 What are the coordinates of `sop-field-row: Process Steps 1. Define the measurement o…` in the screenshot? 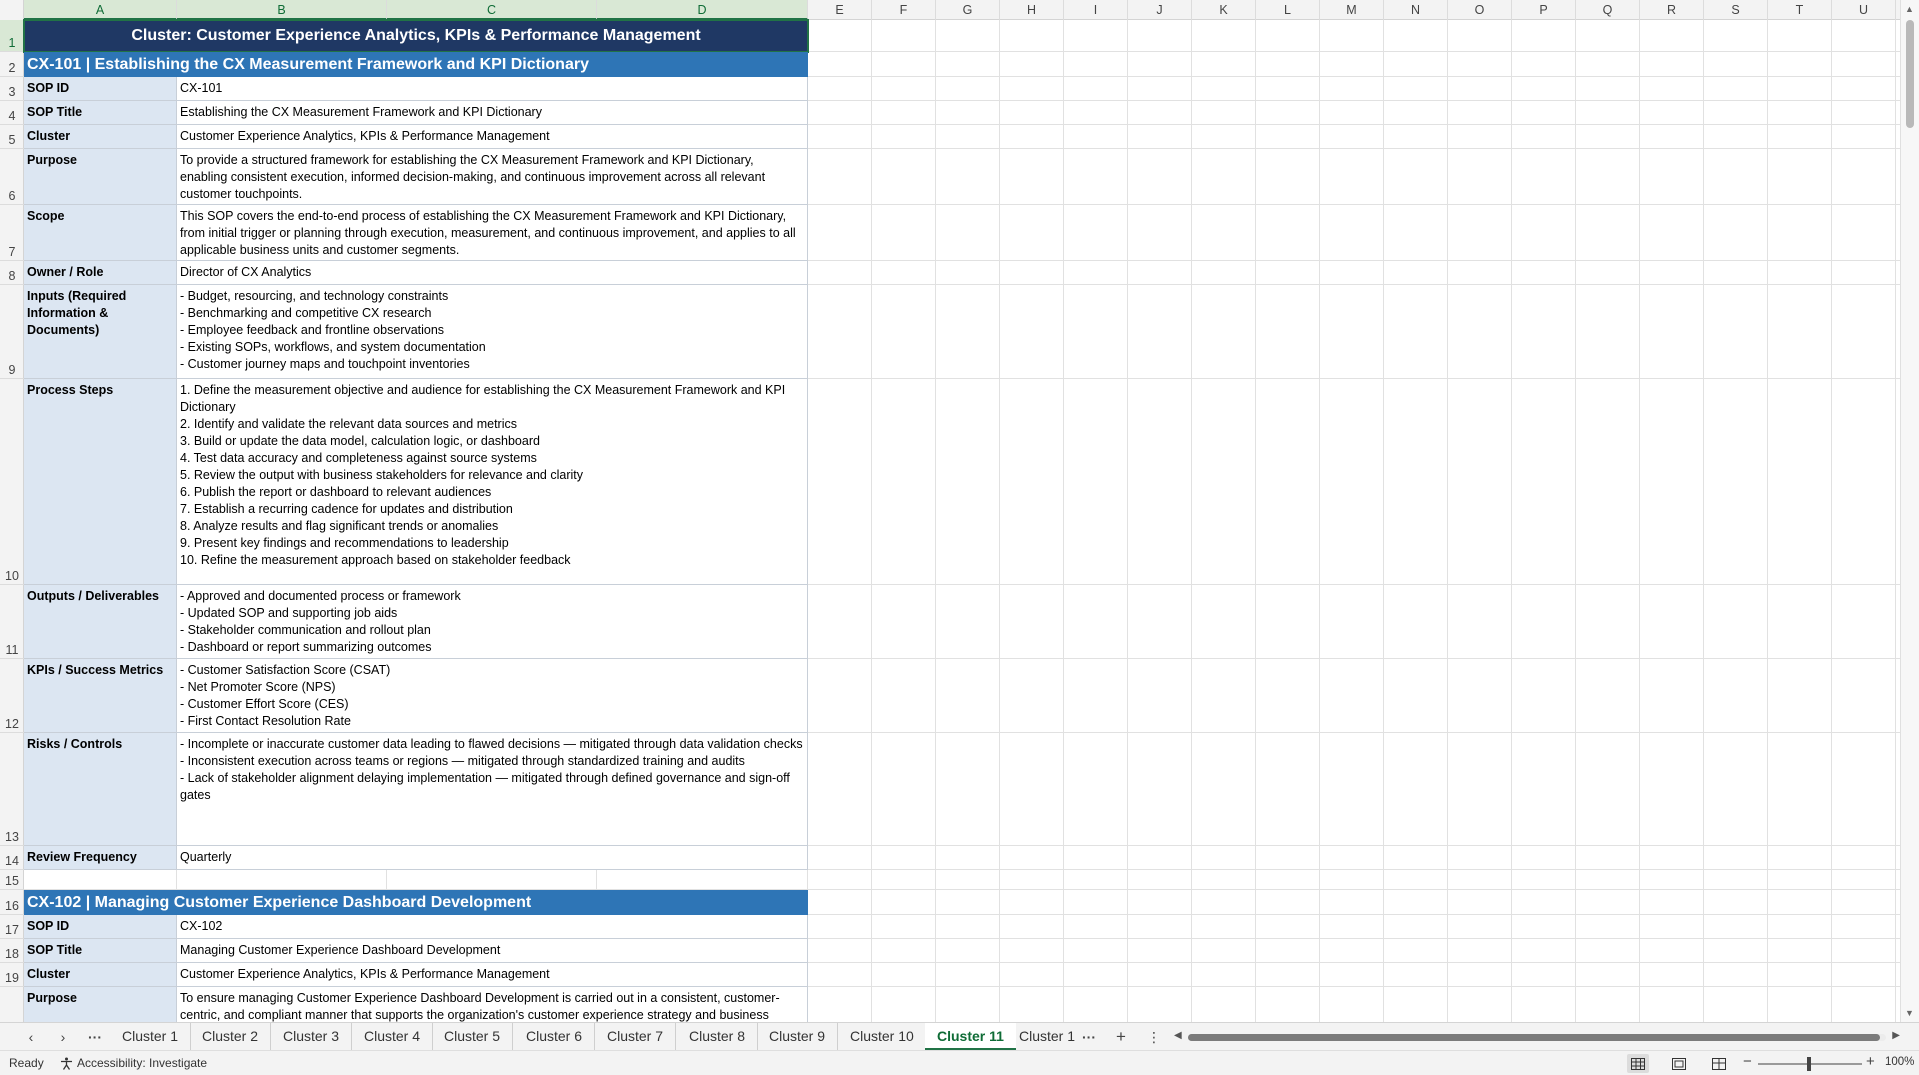 It's located at (416, 482).